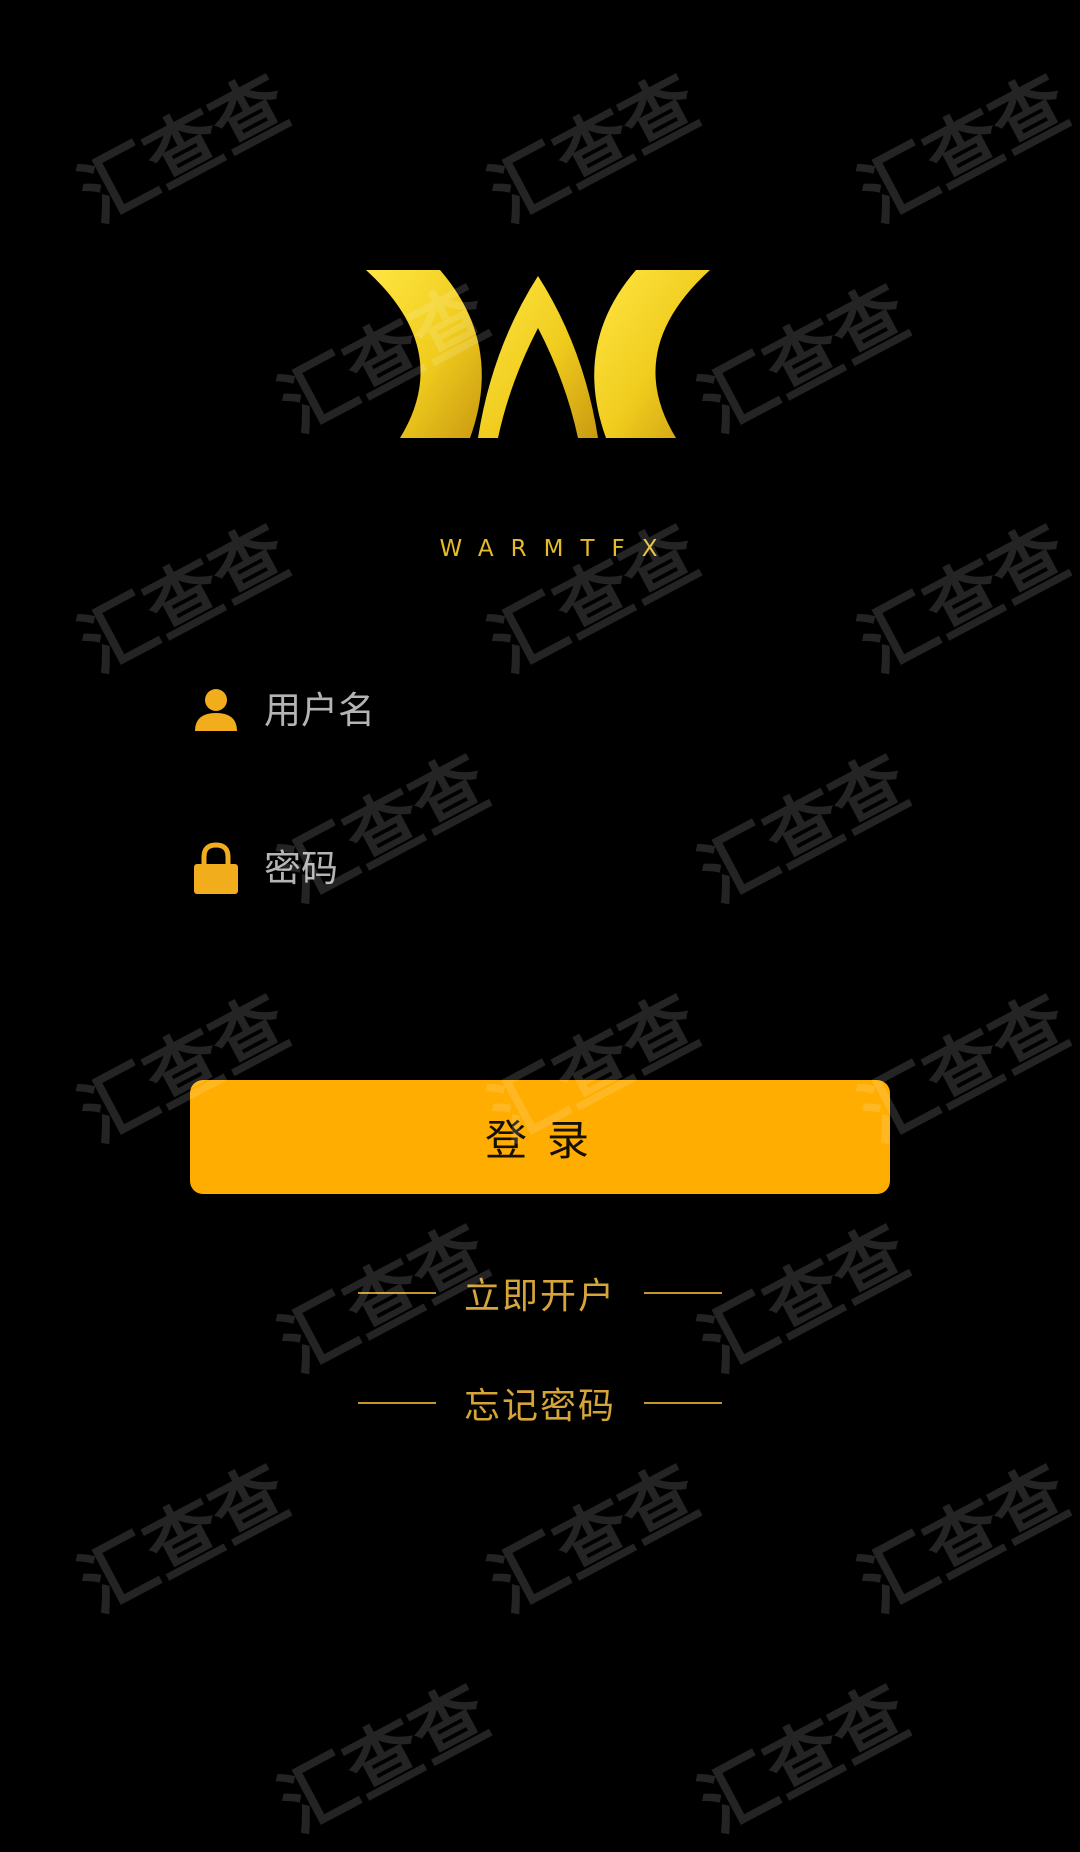 Image resolution: width=1080 pixels, height=1852 pixels. I want to click on password-field, so click(540, 868).